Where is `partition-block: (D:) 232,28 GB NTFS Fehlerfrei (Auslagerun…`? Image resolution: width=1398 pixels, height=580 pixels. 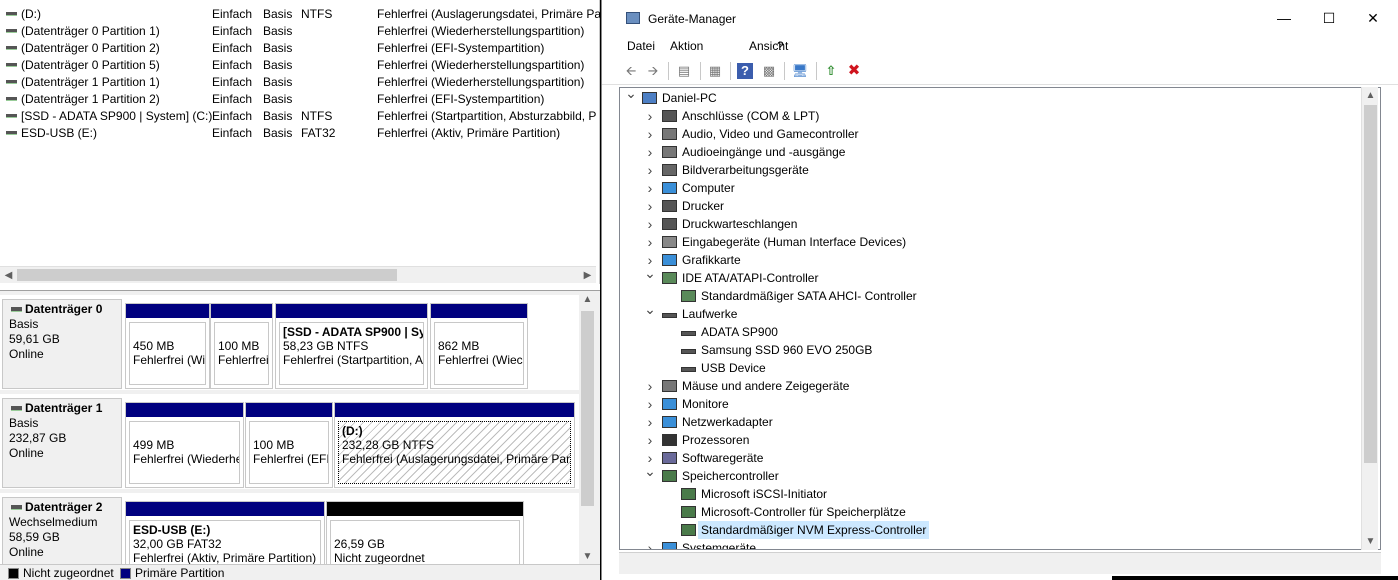 partition-block: (D:) 232,28 GB NTFS Fehlerfrei (Auslagerun… is located at coordinates (454, 445).